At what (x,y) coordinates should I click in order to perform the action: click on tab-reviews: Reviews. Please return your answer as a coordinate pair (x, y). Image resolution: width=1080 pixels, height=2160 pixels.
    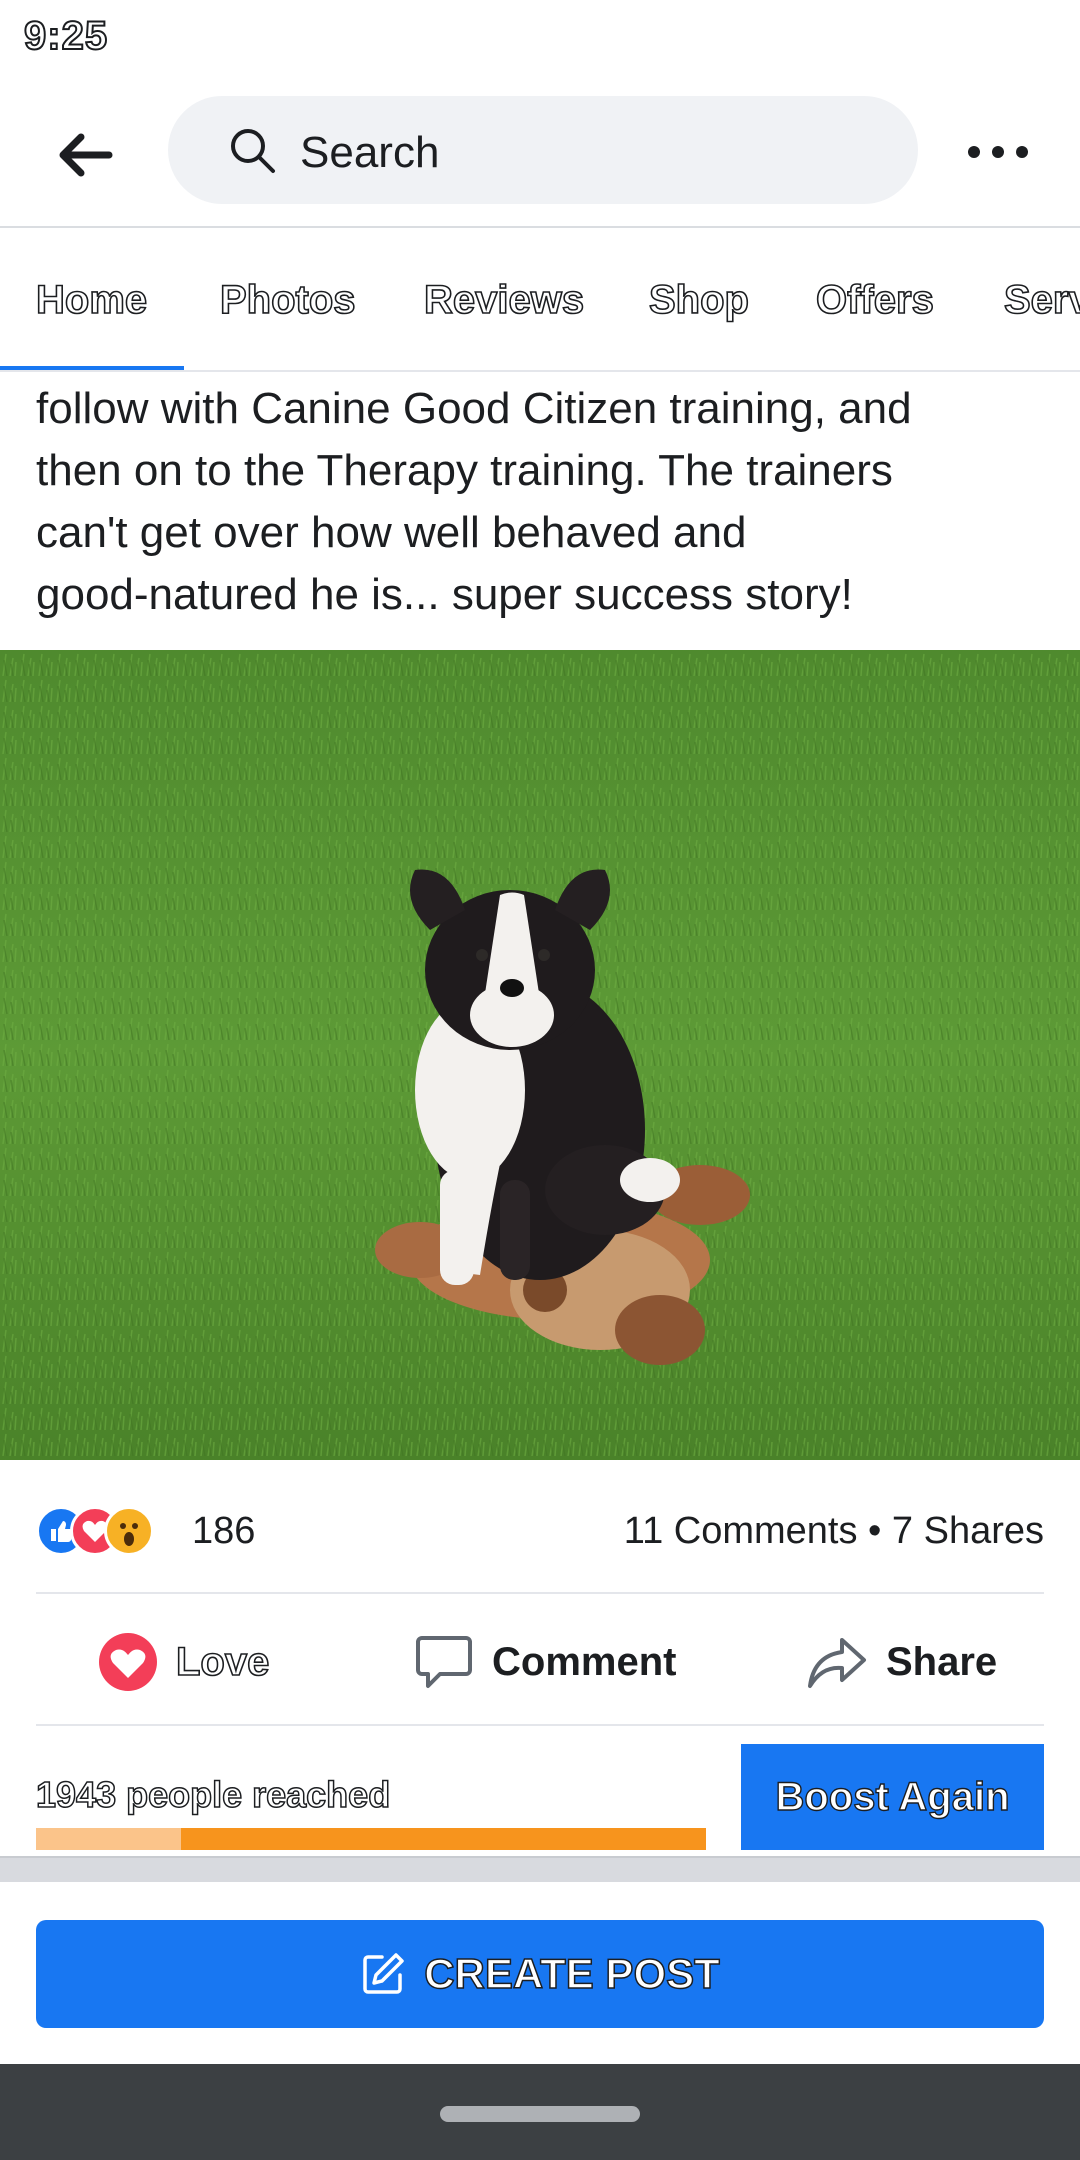
    Looking at the image, I should click on (504, 300).